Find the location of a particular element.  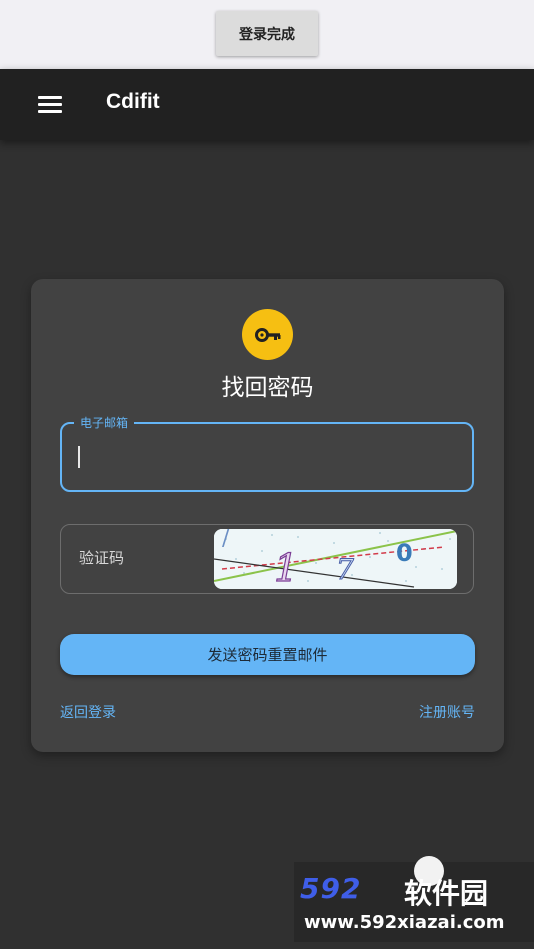

svg-text: 1 is located at coordinates (286, 567).